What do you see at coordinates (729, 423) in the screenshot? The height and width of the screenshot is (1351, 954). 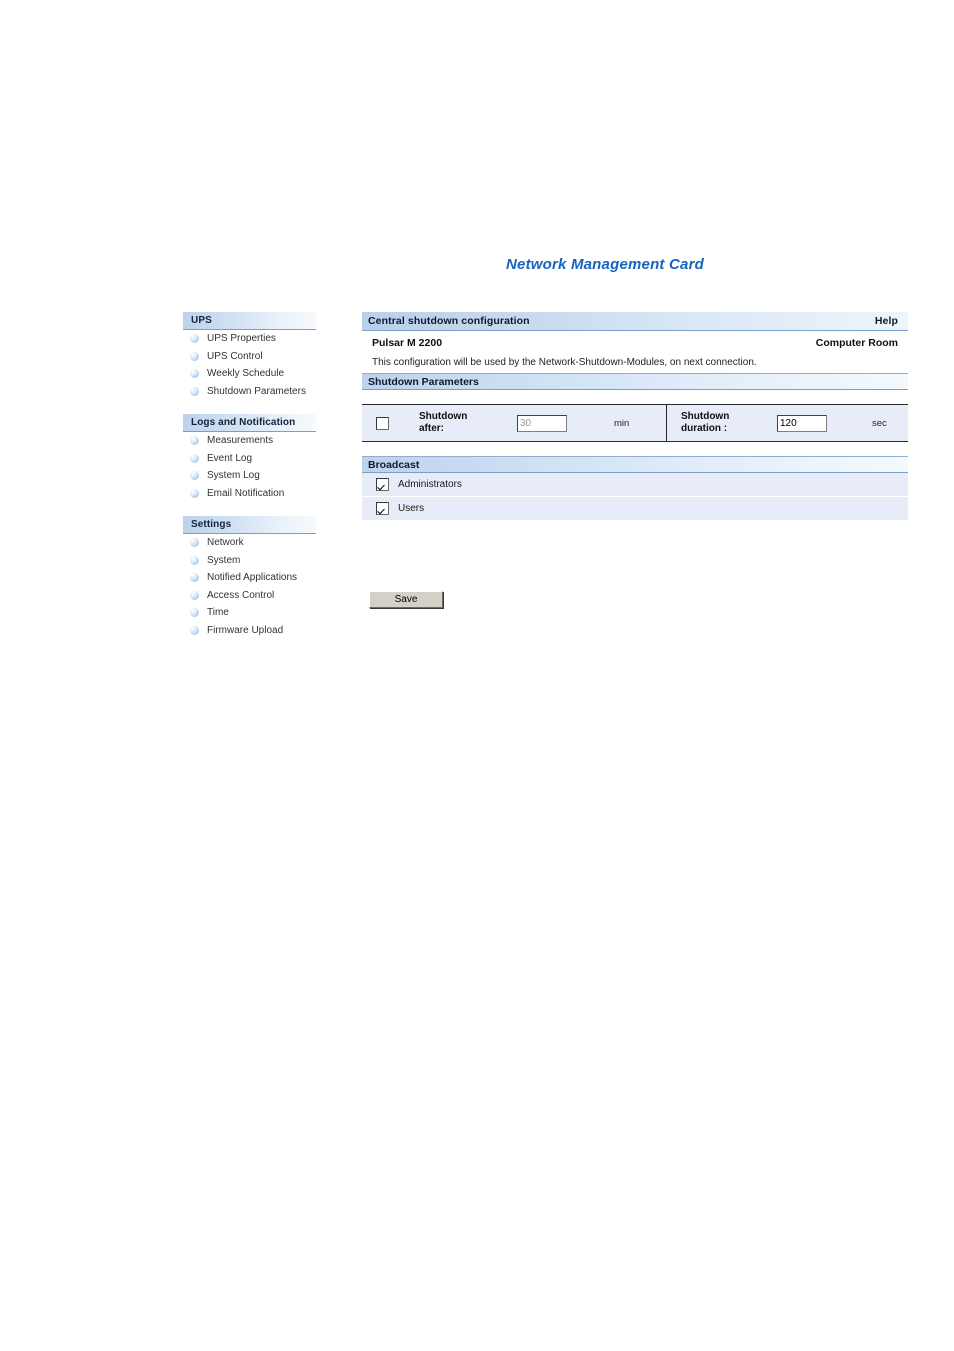 I see `shutdown-duration-label: Shutdown duration :` at bounding box center [729, 423].